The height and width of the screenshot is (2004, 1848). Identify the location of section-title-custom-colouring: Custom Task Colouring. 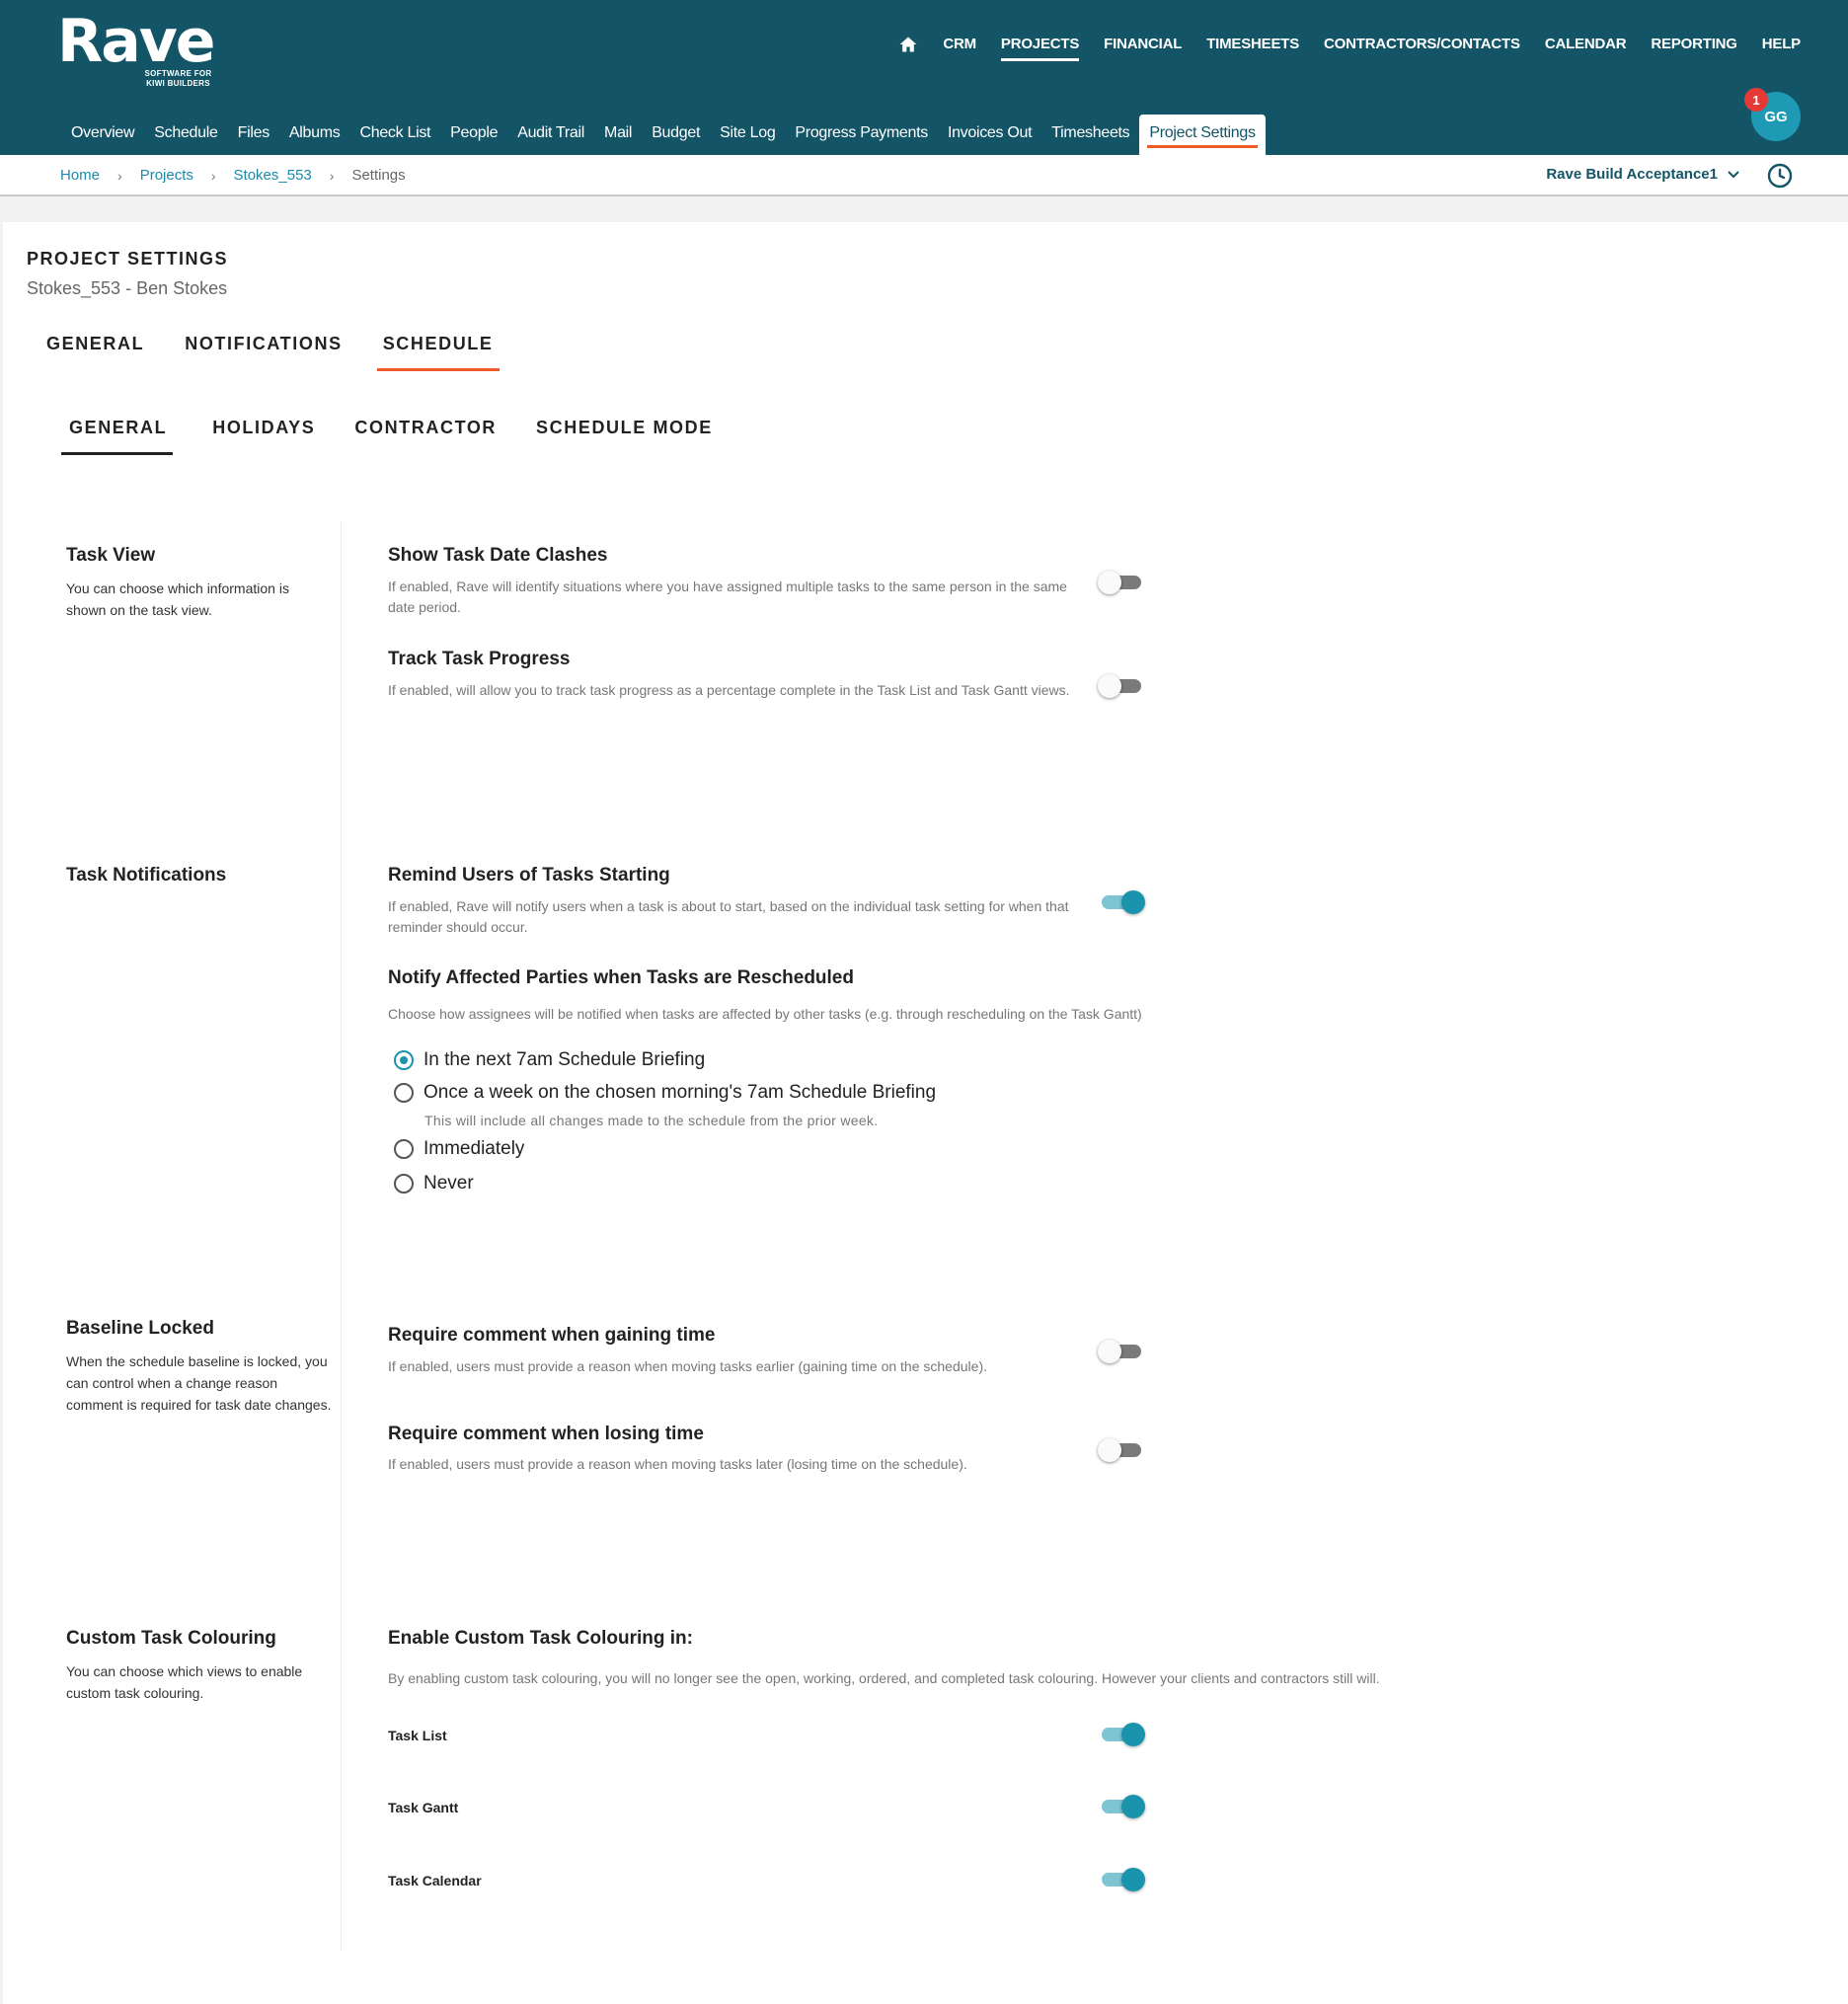
(171, 1638).